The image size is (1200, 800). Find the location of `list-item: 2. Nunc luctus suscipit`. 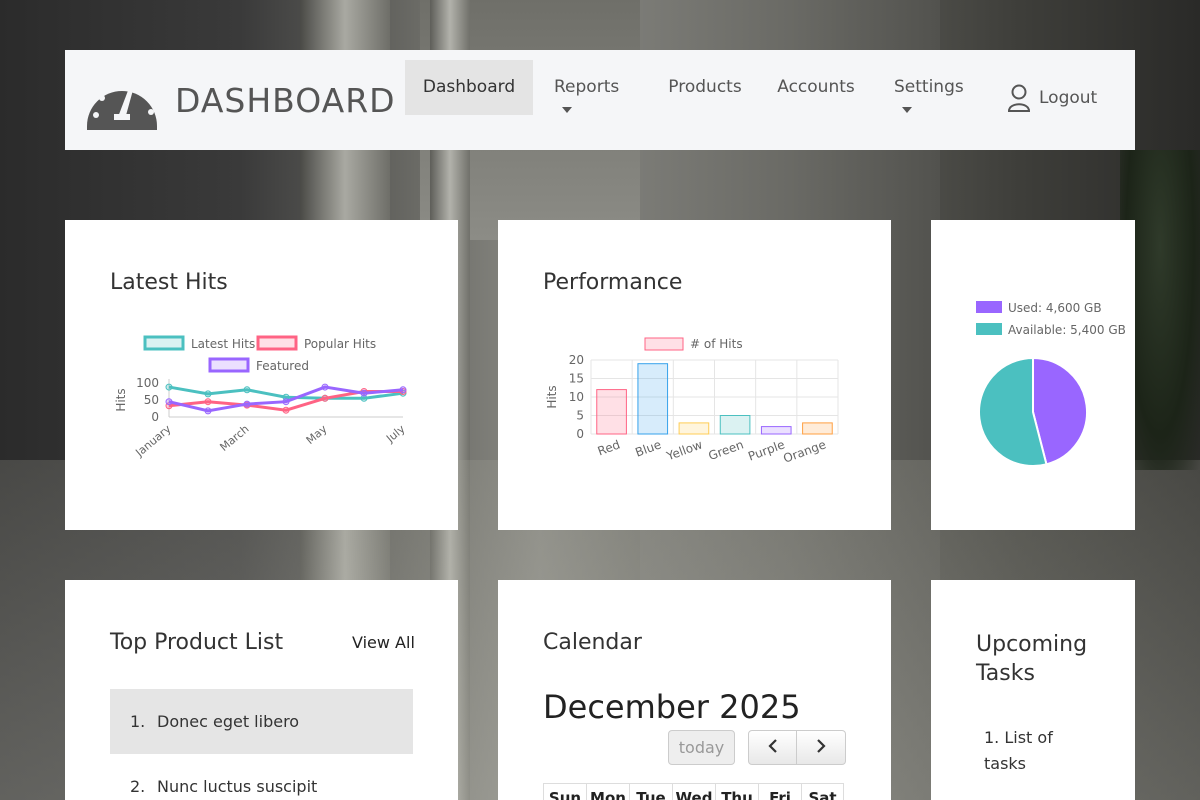

list-item: 2. Nunc luctus suscipit is located at coordinates (261, 777).